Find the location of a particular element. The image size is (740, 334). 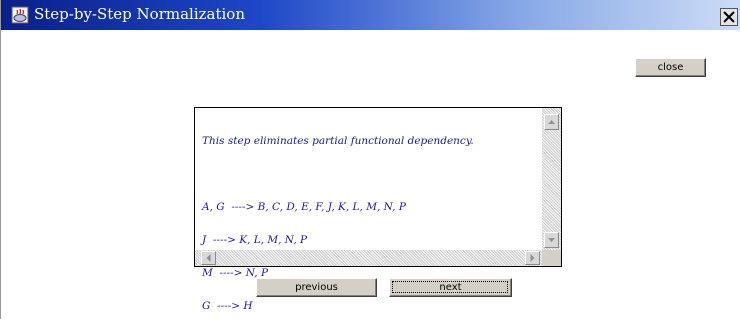

dependency-line: J ----> K, L, M, N, P is located at coordinates (255, 240).